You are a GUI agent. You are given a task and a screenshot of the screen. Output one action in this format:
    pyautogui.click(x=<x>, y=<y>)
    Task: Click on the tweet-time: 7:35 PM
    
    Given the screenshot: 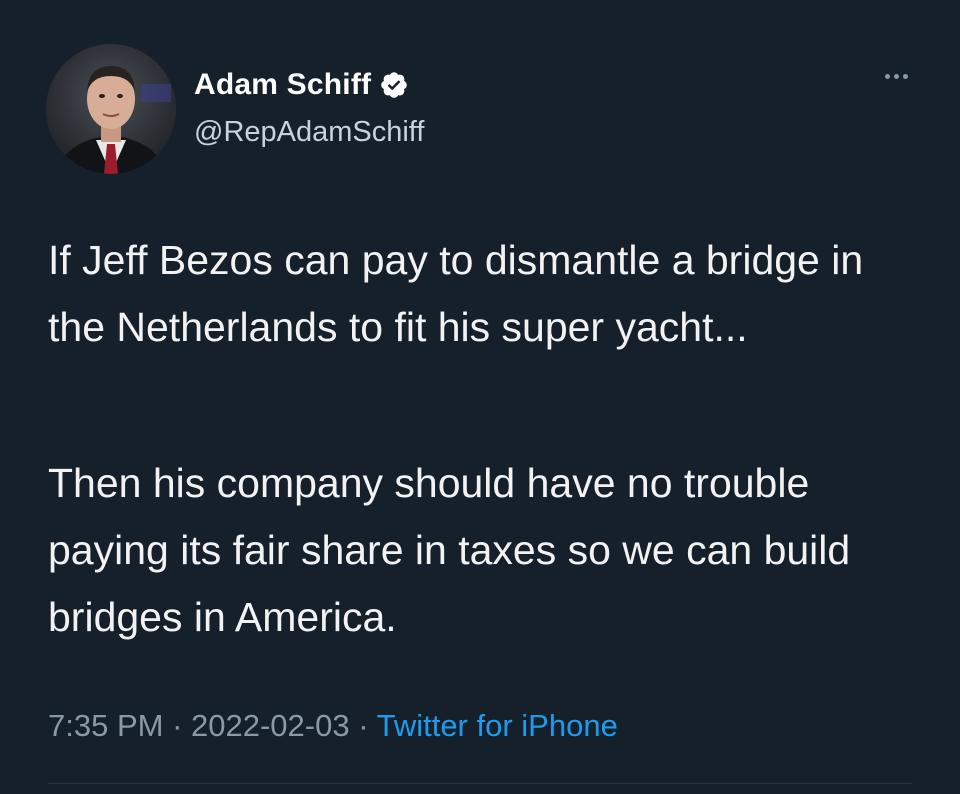 What is the action you would take?
    pyautogui.click(x=105, y=725)
    